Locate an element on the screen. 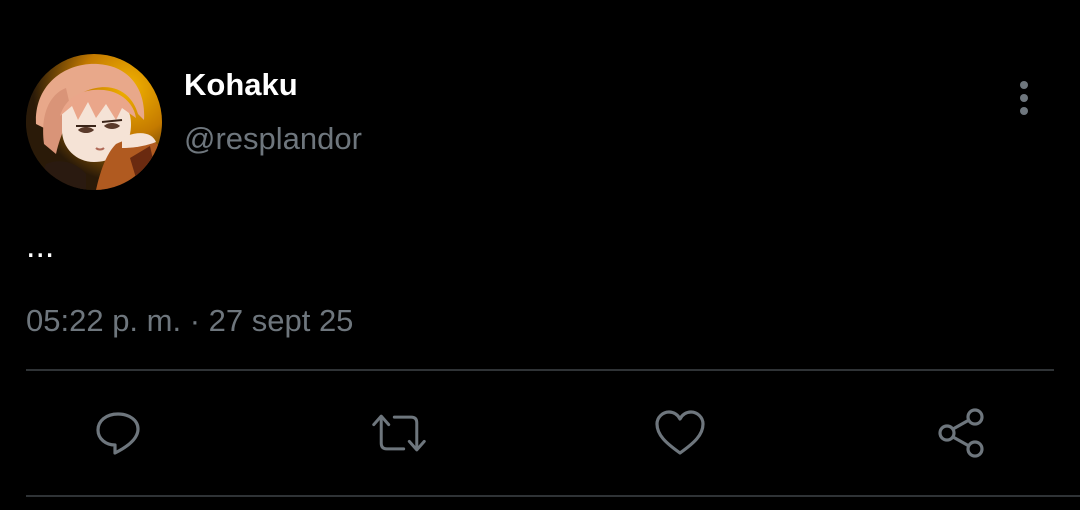  retweet-icon is located at coordinates (399, 433).